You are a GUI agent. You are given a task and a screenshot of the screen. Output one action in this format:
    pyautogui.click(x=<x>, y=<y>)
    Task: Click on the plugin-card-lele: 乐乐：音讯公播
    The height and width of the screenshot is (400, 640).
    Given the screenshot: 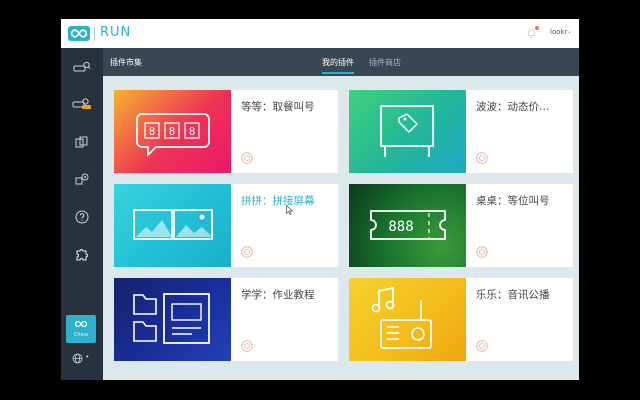 What is the action you would take?
    pyautogui.click(x=461, y=319)
    